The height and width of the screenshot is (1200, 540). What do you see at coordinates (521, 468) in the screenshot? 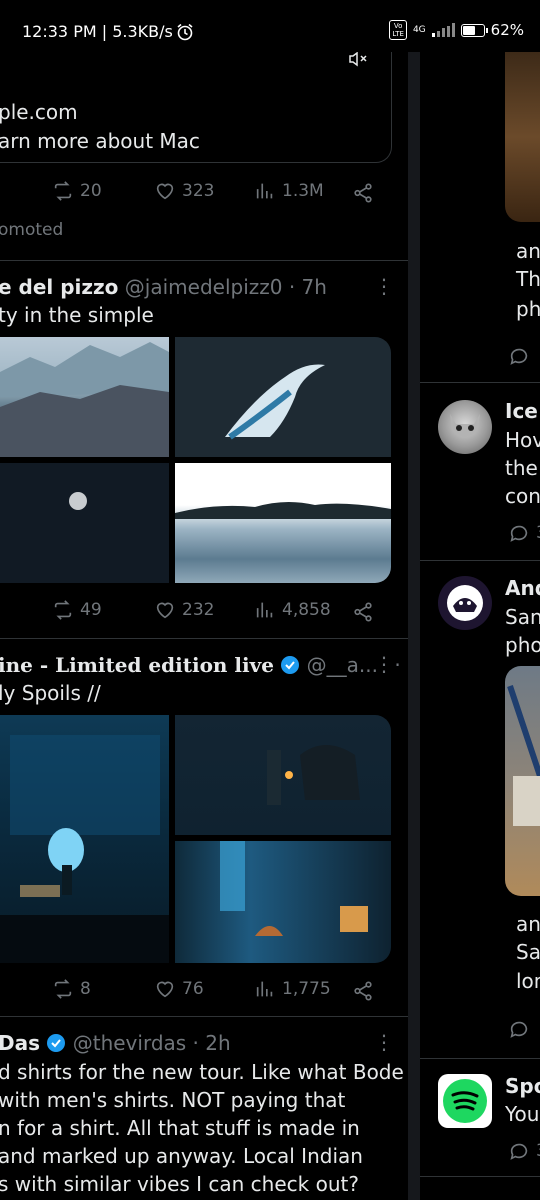
I see `post-text-line: the` at bounding box center [521, 468].